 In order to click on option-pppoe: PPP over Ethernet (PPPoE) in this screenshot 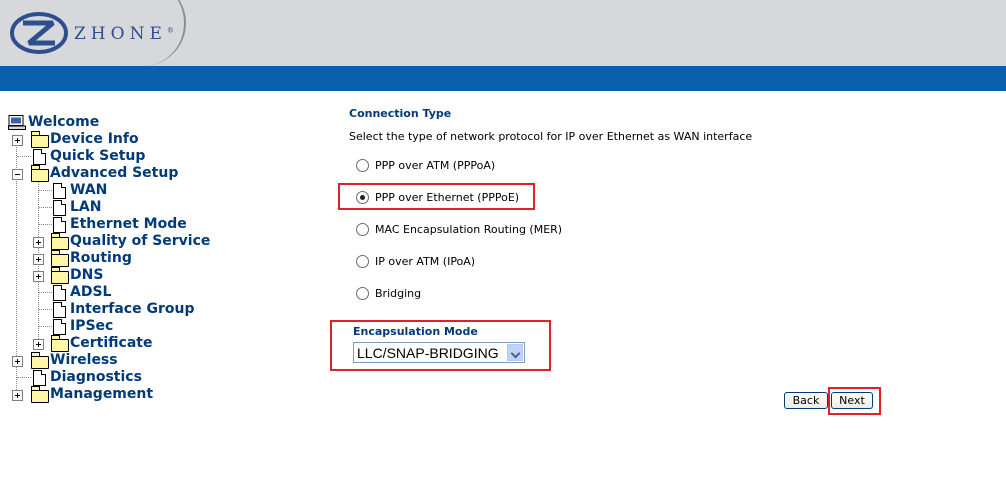, I will do `click(456, 198)`.